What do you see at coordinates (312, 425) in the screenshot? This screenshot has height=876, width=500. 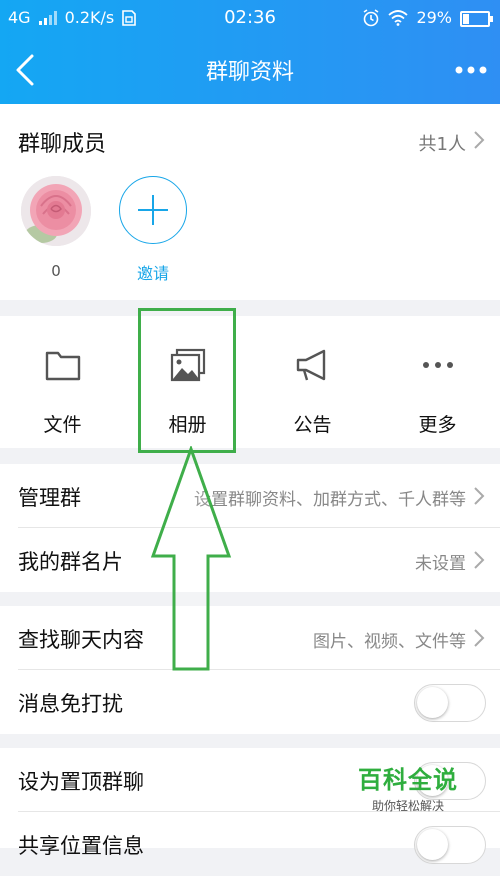 I see `action-label: 公告` at bounding box center [312, 425].